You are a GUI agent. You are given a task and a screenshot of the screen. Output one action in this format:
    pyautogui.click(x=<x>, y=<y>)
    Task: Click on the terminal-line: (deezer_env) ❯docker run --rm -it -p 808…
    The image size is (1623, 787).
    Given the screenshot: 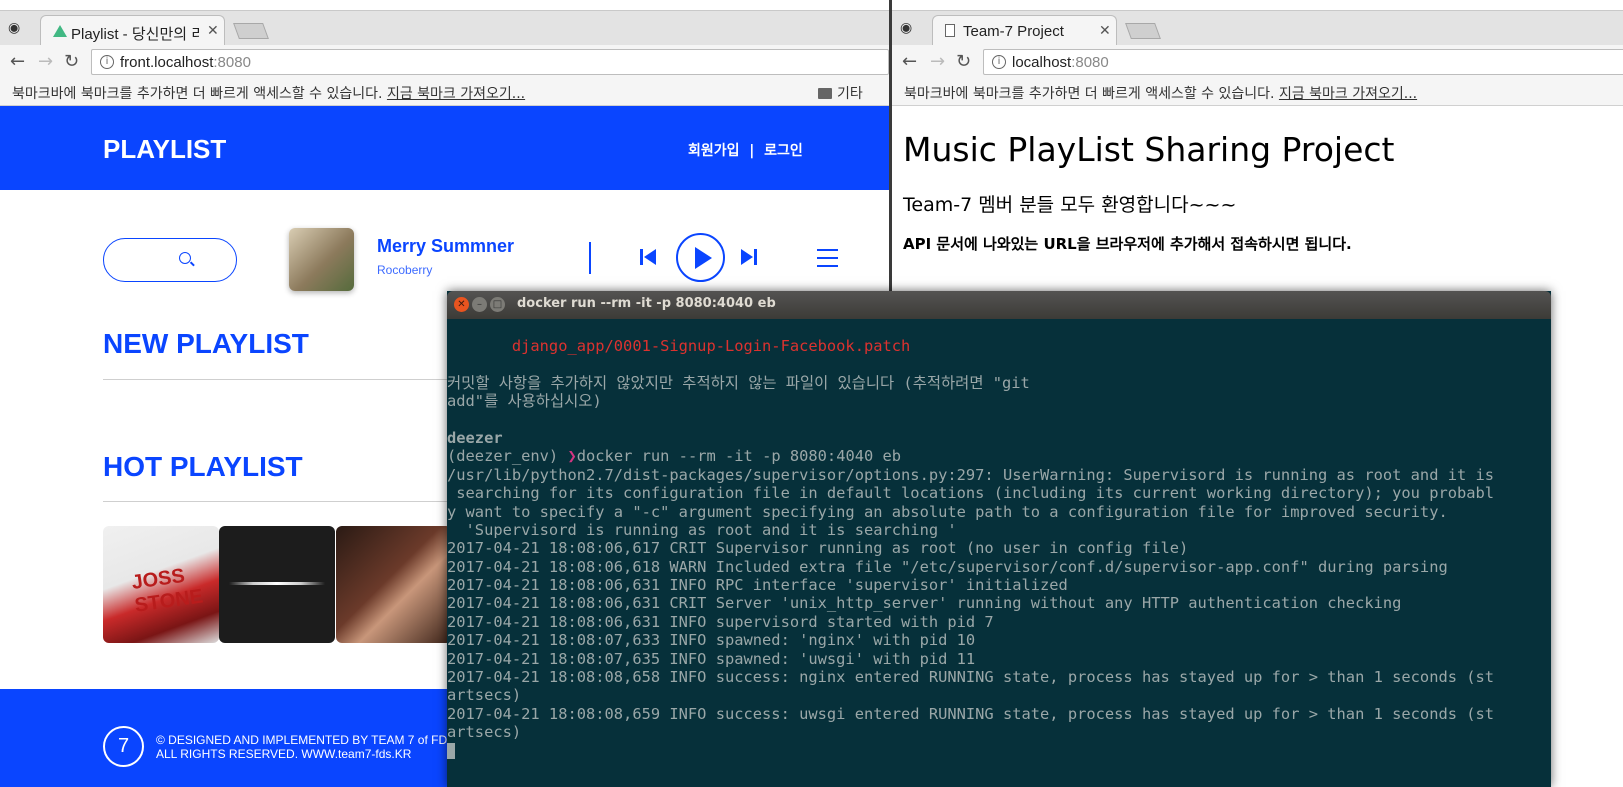 What is the action you would take?
    pyautogui.click(x=674, y=456)
    